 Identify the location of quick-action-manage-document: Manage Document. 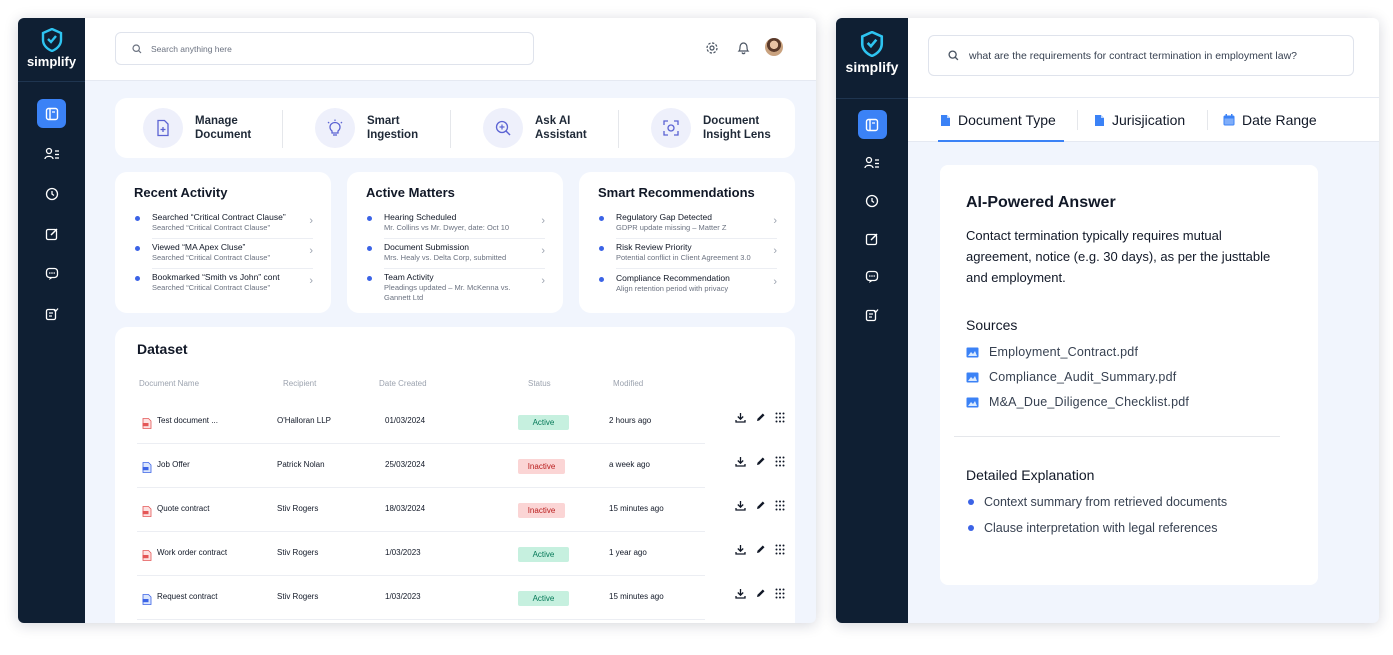
(197, 128).